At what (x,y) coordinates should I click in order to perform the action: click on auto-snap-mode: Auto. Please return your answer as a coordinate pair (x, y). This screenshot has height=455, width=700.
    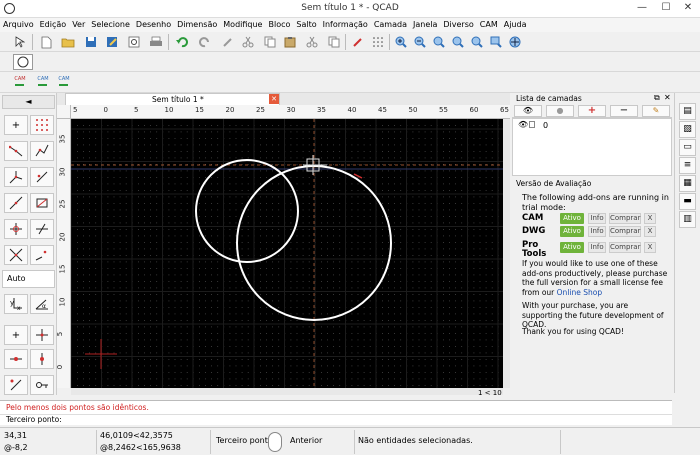
    Looking at the image, I should click on (28, 279).